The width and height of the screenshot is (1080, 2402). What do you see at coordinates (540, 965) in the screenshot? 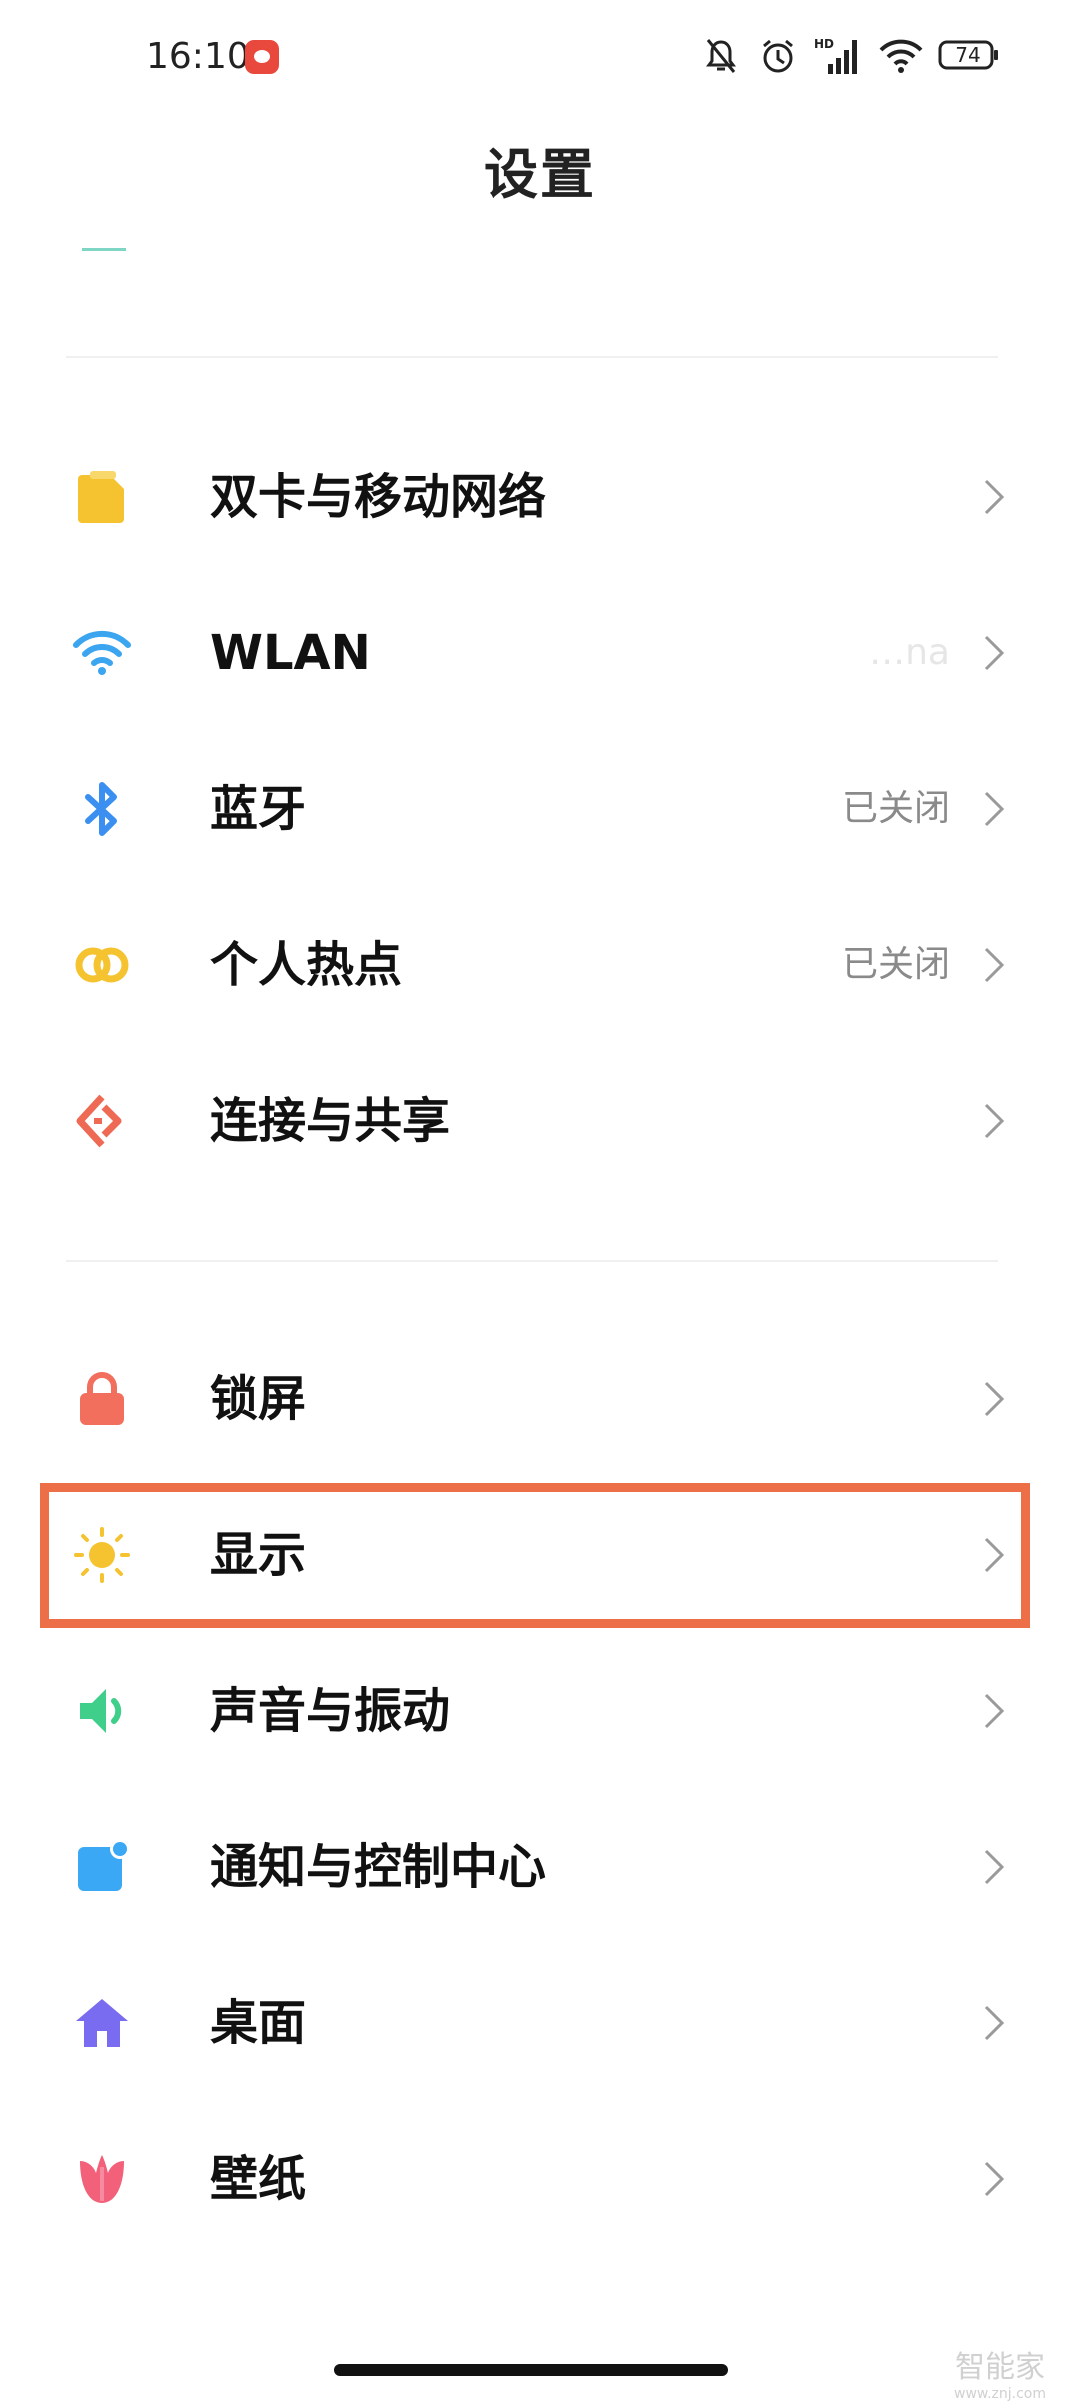
I see `settings-item-hotspot: 个人热点 已关闭` at bounding box center [540, 965].